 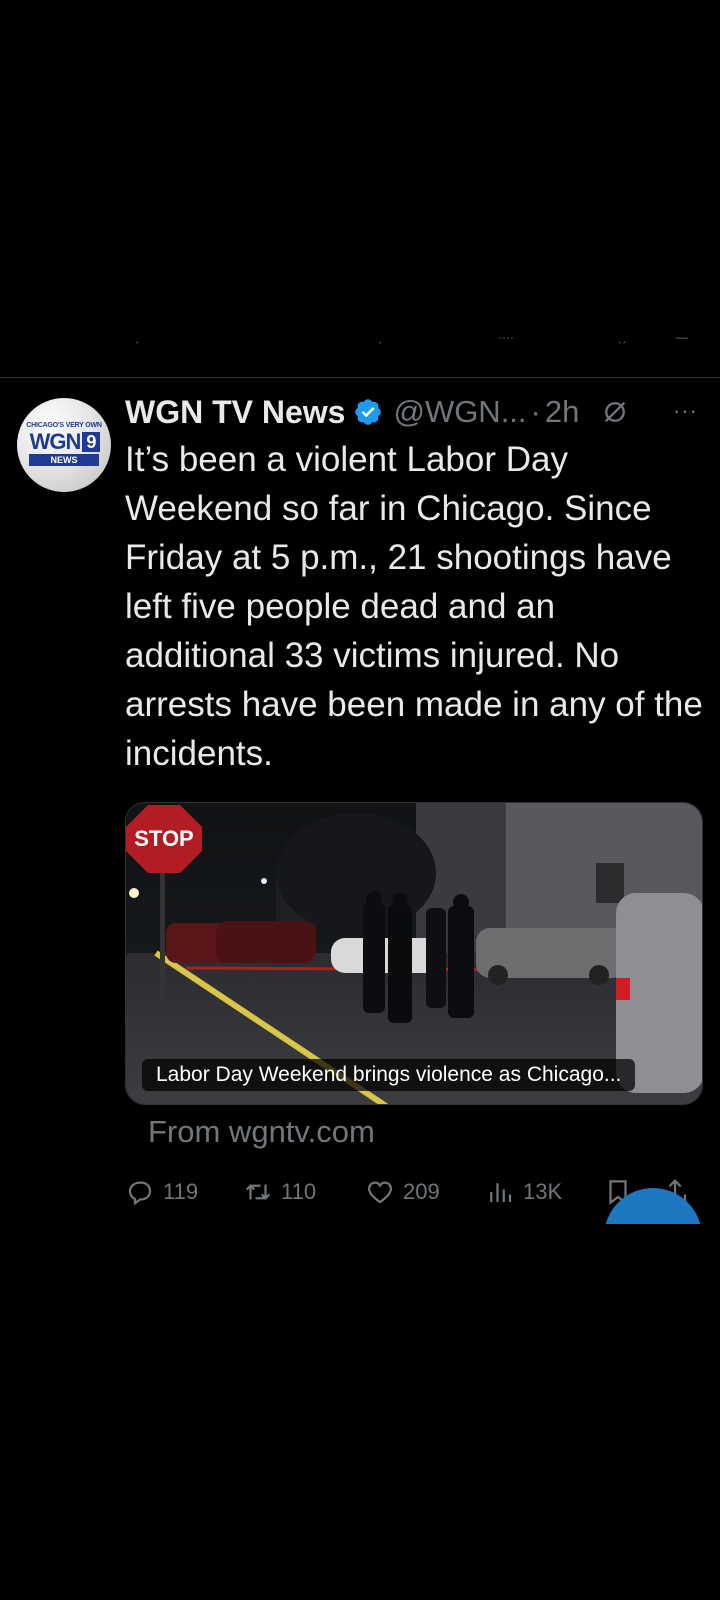 I want to click on grok-icon, so click(x=615, y=412).